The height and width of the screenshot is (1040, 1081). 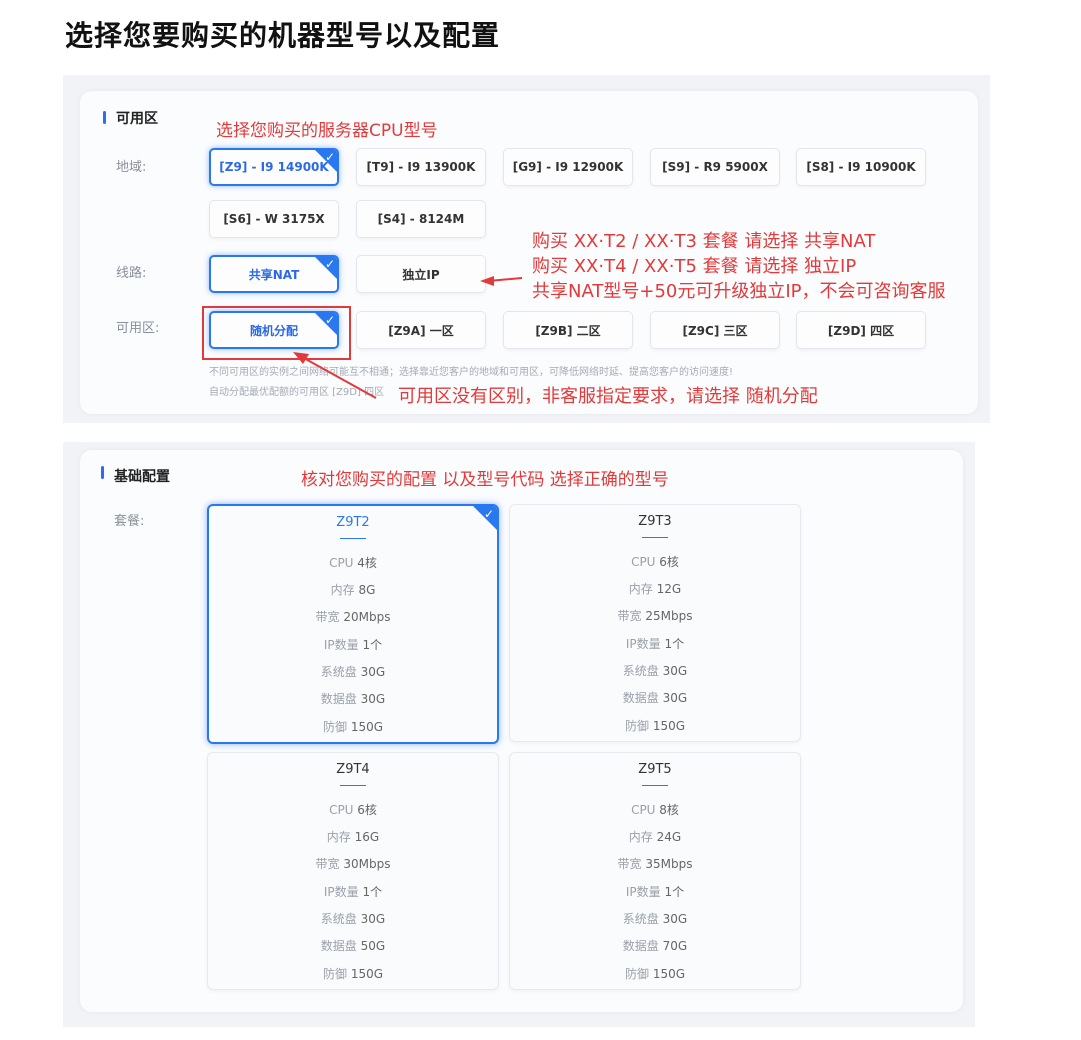 What do you see at coordinates (327, 131) in the screenshot?
I see `annotation-cpu: 选择您购买的服务器CPU型号` at bounding box center [327, 131].